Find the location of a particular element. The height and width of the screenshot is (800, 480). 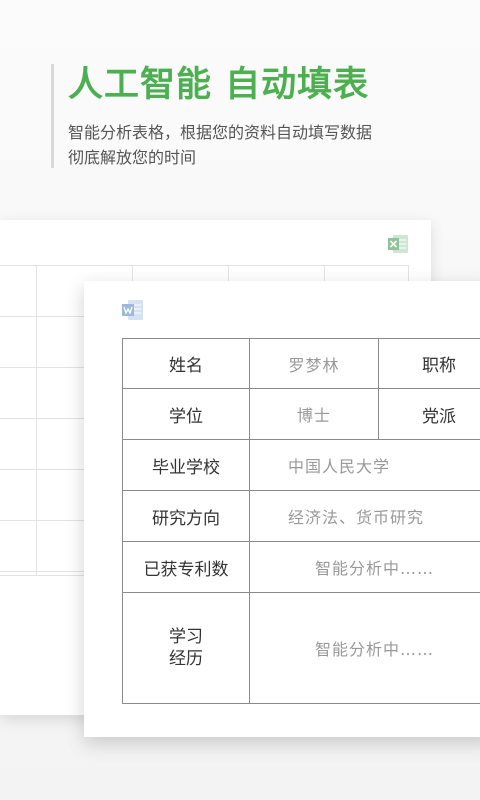

research-value: 经济法、货币研究 is located at coordinates (365, 516).